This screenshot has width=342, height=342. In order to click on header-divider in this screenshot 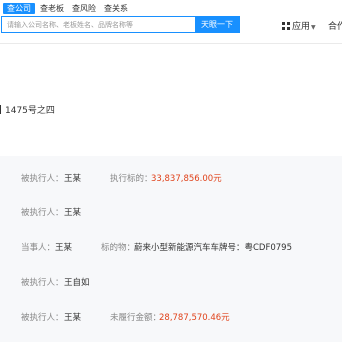, I will do `click(171, 43)`.